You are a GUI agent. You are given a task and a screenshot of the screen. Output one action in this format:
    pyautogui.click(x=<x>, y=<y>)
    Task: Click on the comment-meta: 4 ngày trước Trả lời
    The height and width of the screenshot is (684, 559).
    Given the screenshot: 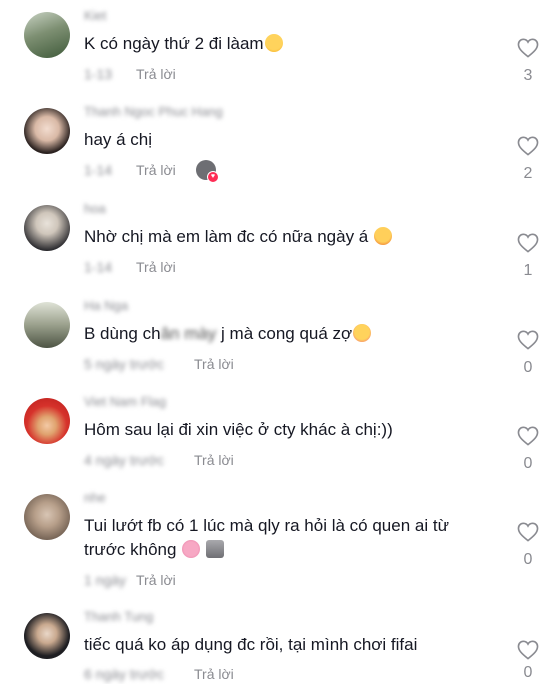 What is the action you would take?
    pyautogui.click(x=159, y=461)
    